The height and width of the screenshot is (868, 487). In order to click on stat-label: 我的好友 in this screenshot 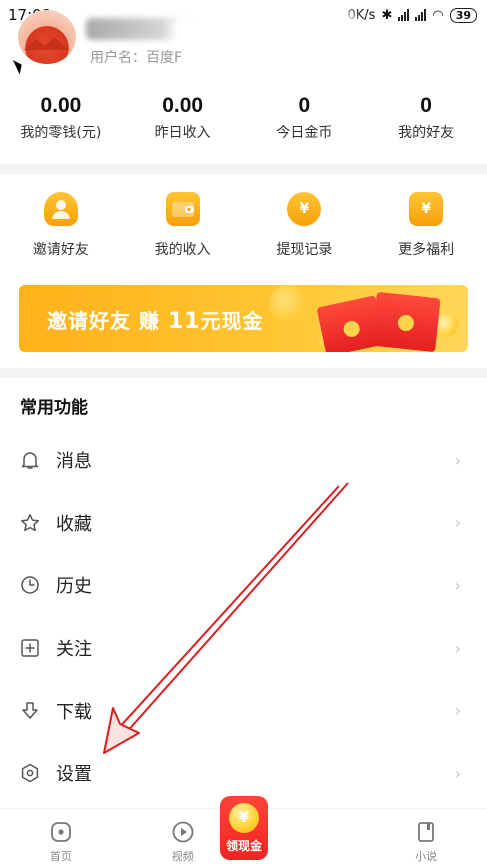, I will do `click(426, 133)`.